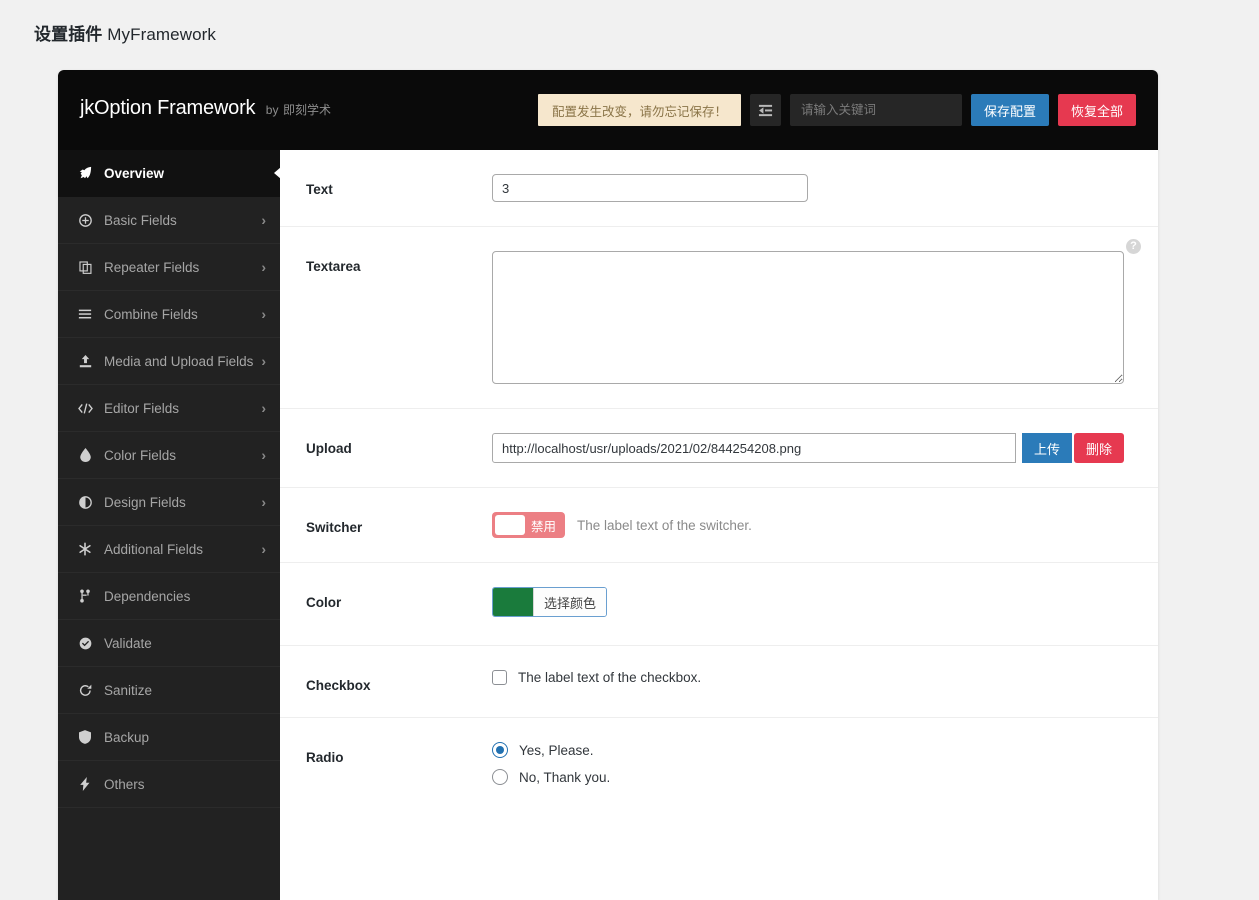 This screenshot has width=1259, height=900. I want to click on checkbox-input, so click(499, 677).